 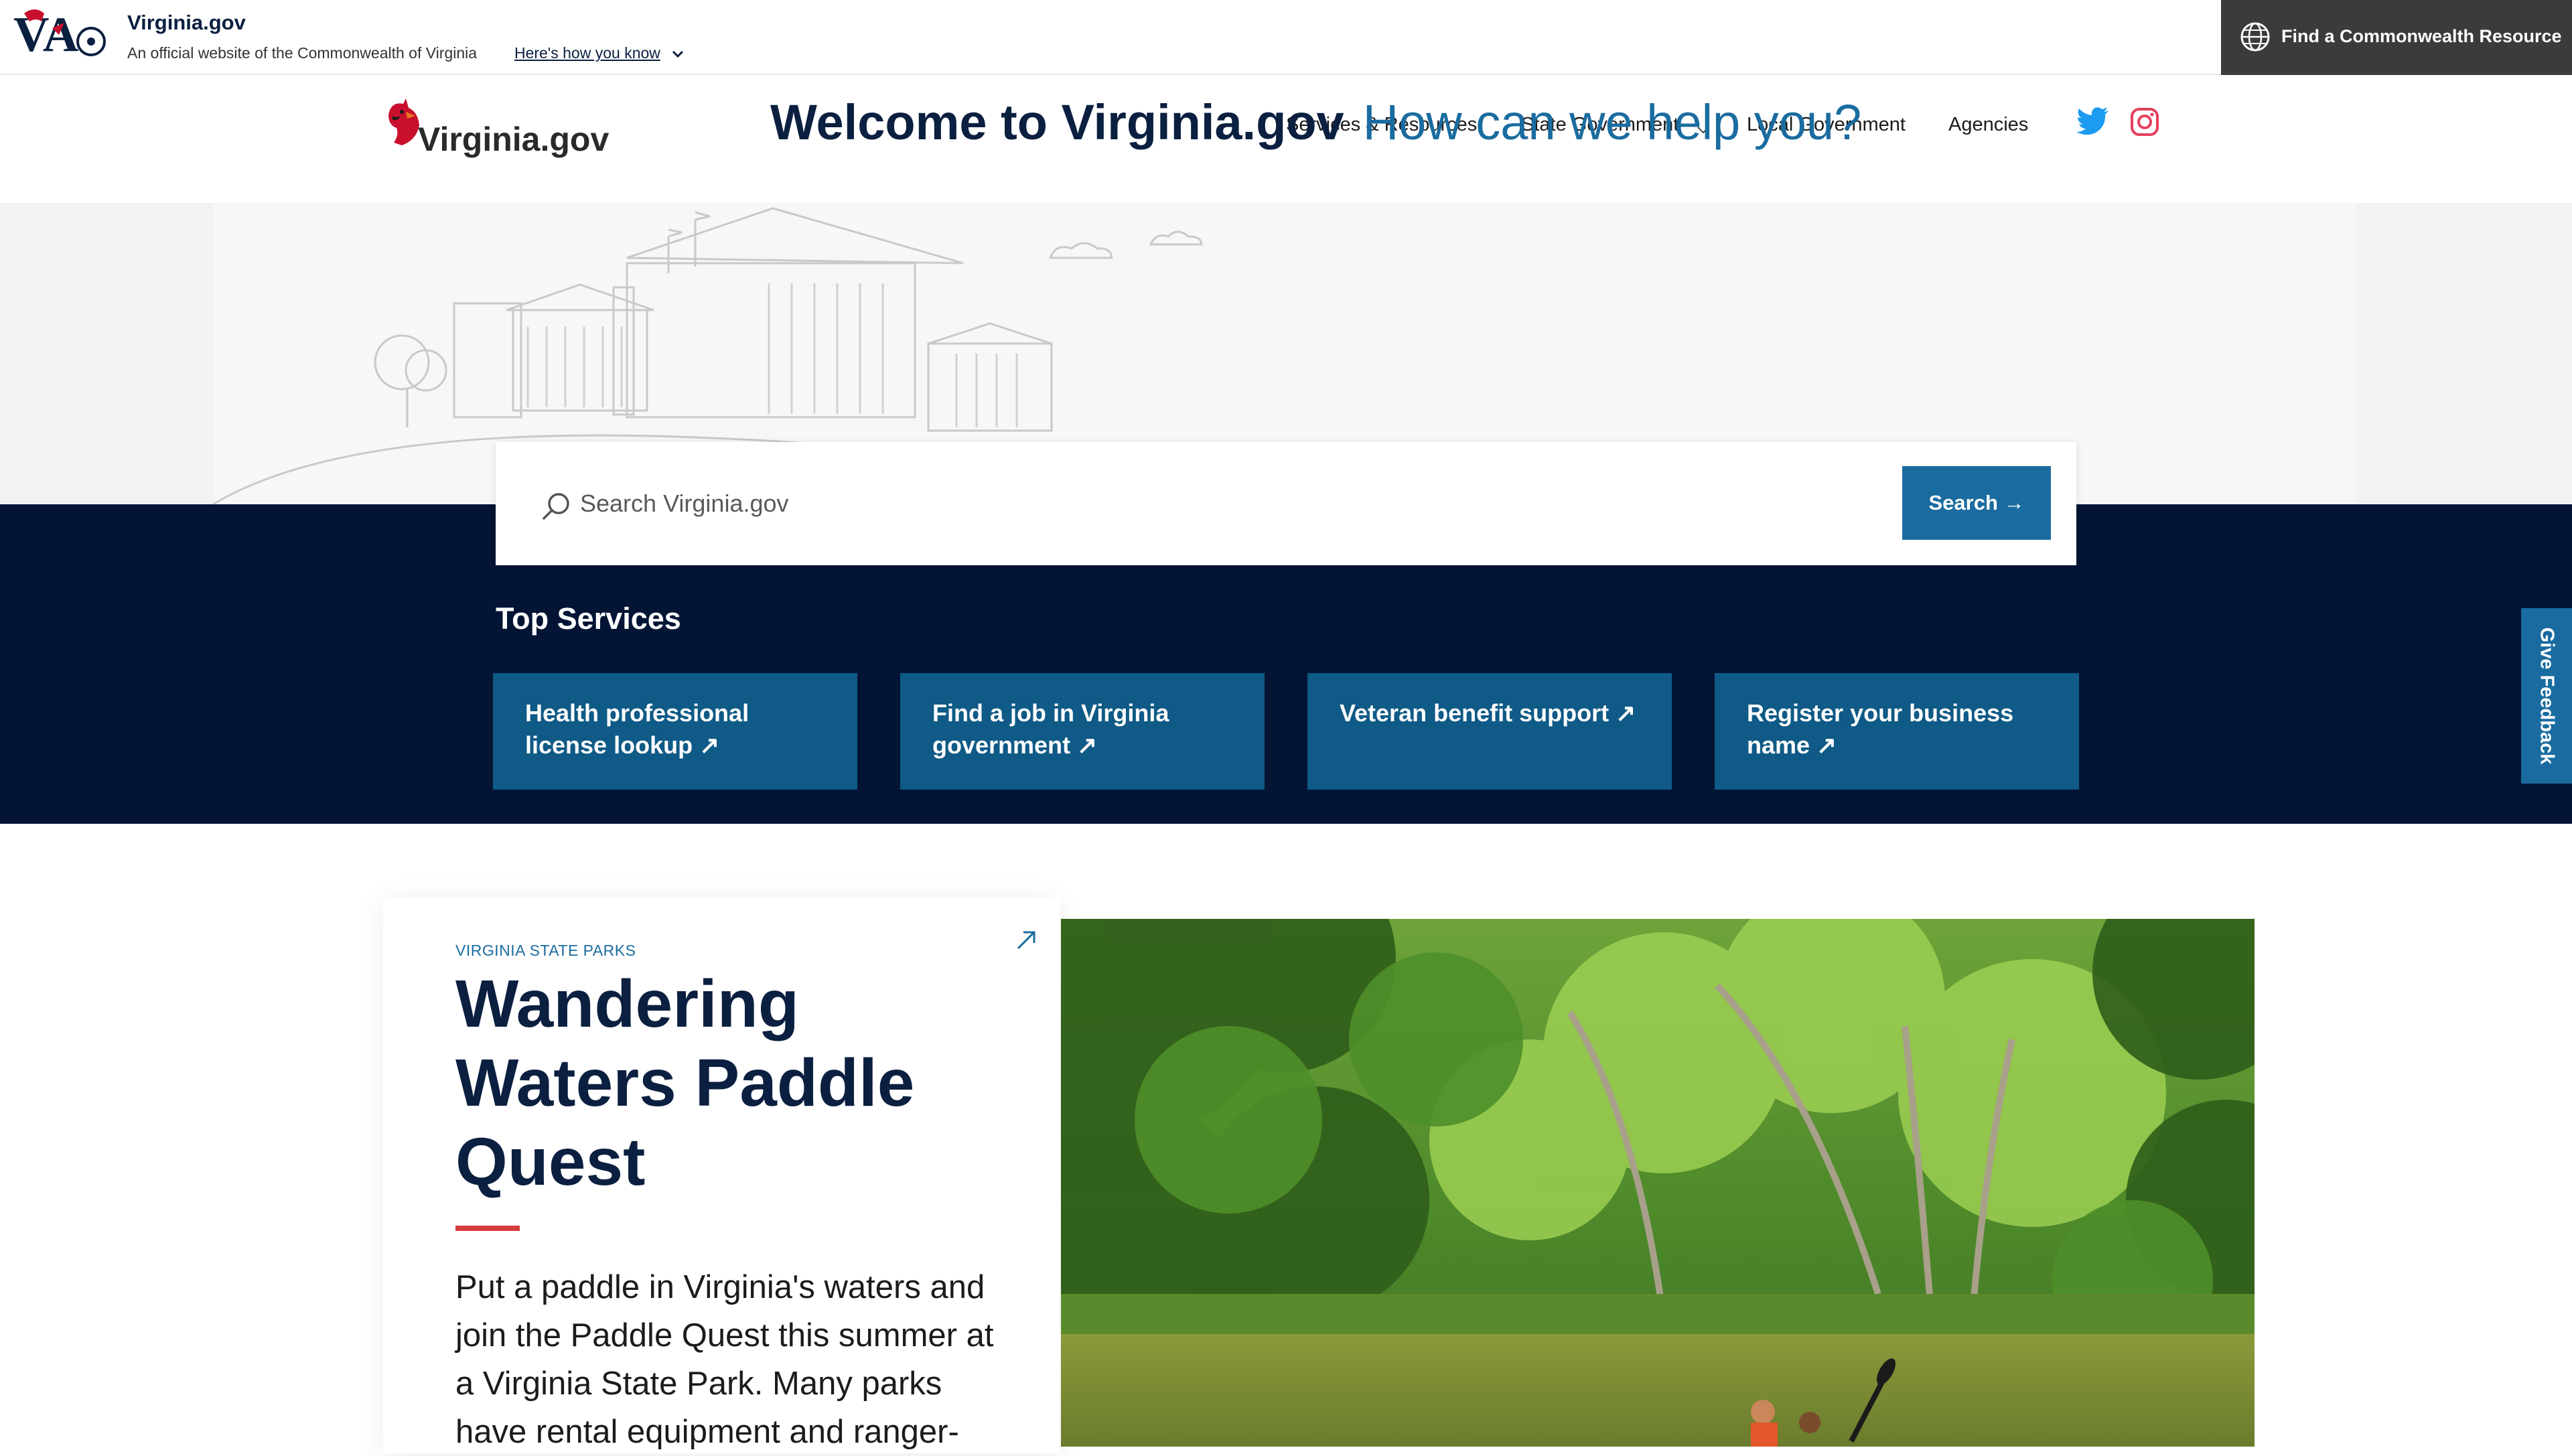 What do you see at coordinates (685, 1082) in the screenshot?
I see `feature-title: Wandering Waters Paddle Quest` at bounding box center [685, 1082].